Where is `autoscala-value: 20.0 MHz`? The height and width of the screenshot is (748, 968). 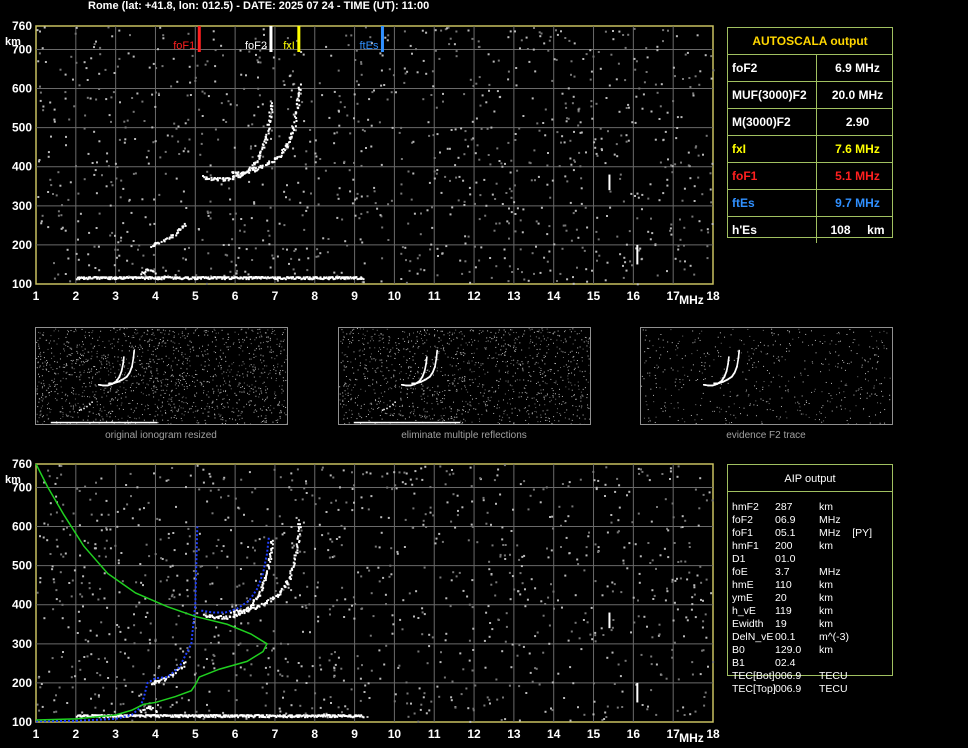 autoscala-value: 20.0 MHz is located at coordinates (857, 95).